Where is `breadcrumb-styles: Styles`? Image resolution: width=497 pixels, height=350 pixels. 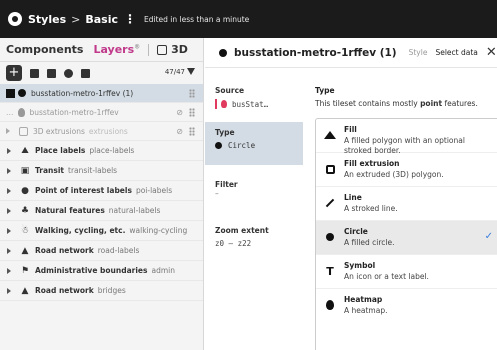 breadcrumb-styles: Styles is located at coordinates (47, 19).